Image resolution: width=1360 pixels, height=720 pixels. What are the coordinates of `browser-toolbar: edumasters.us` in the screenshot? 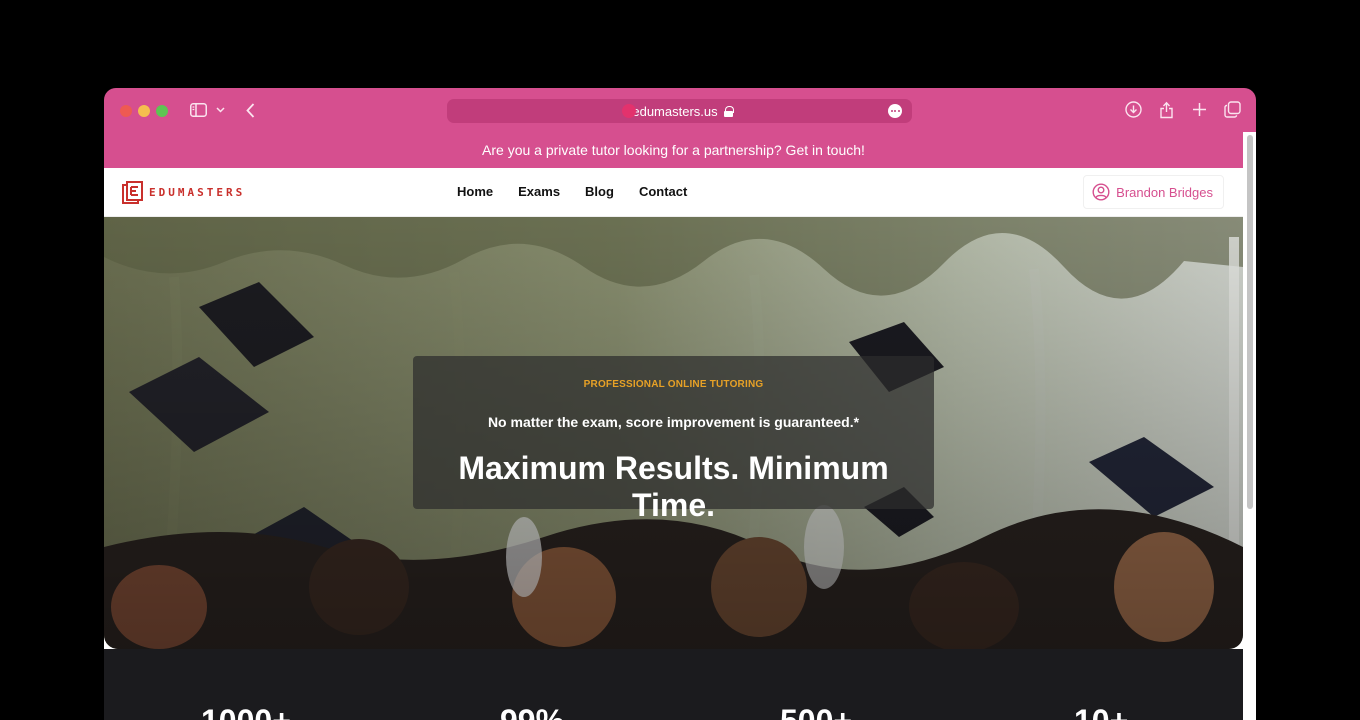 It's located at (680, 110).